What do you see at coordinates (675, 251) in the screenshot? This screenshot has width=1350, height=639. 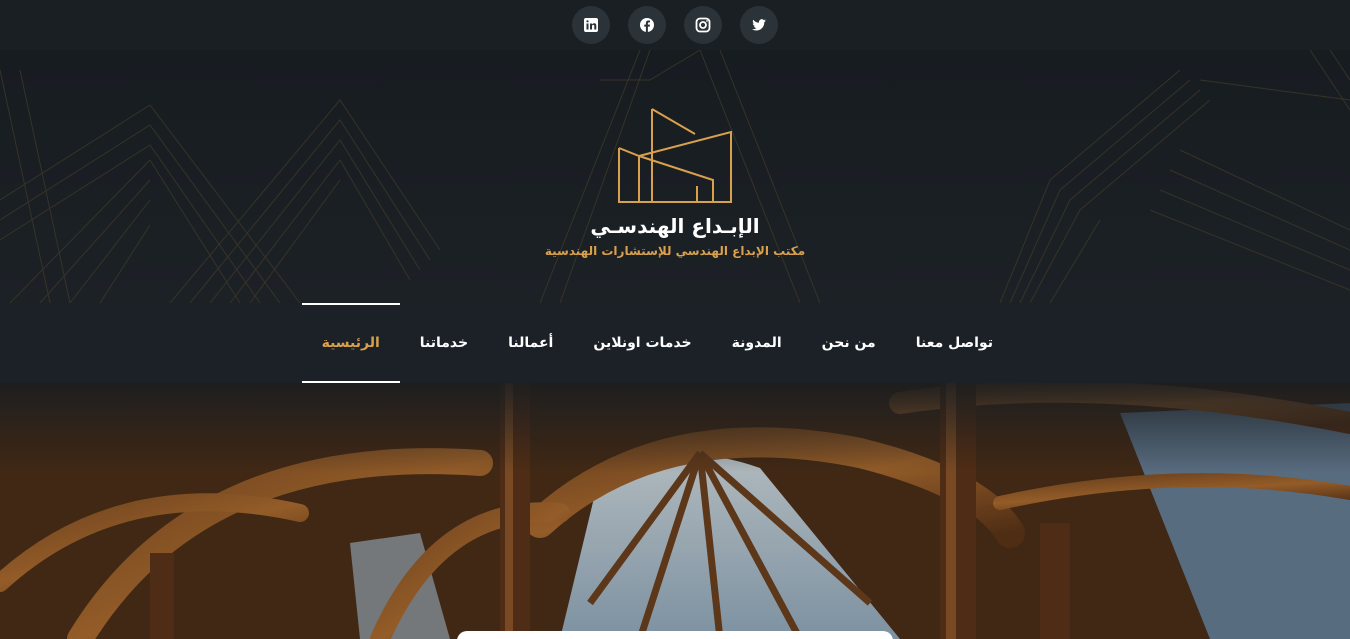 I see `site-tagline: مكتب الإبداع الهندسي للإستشارات الهندسية` at bounding box center [675, 251].